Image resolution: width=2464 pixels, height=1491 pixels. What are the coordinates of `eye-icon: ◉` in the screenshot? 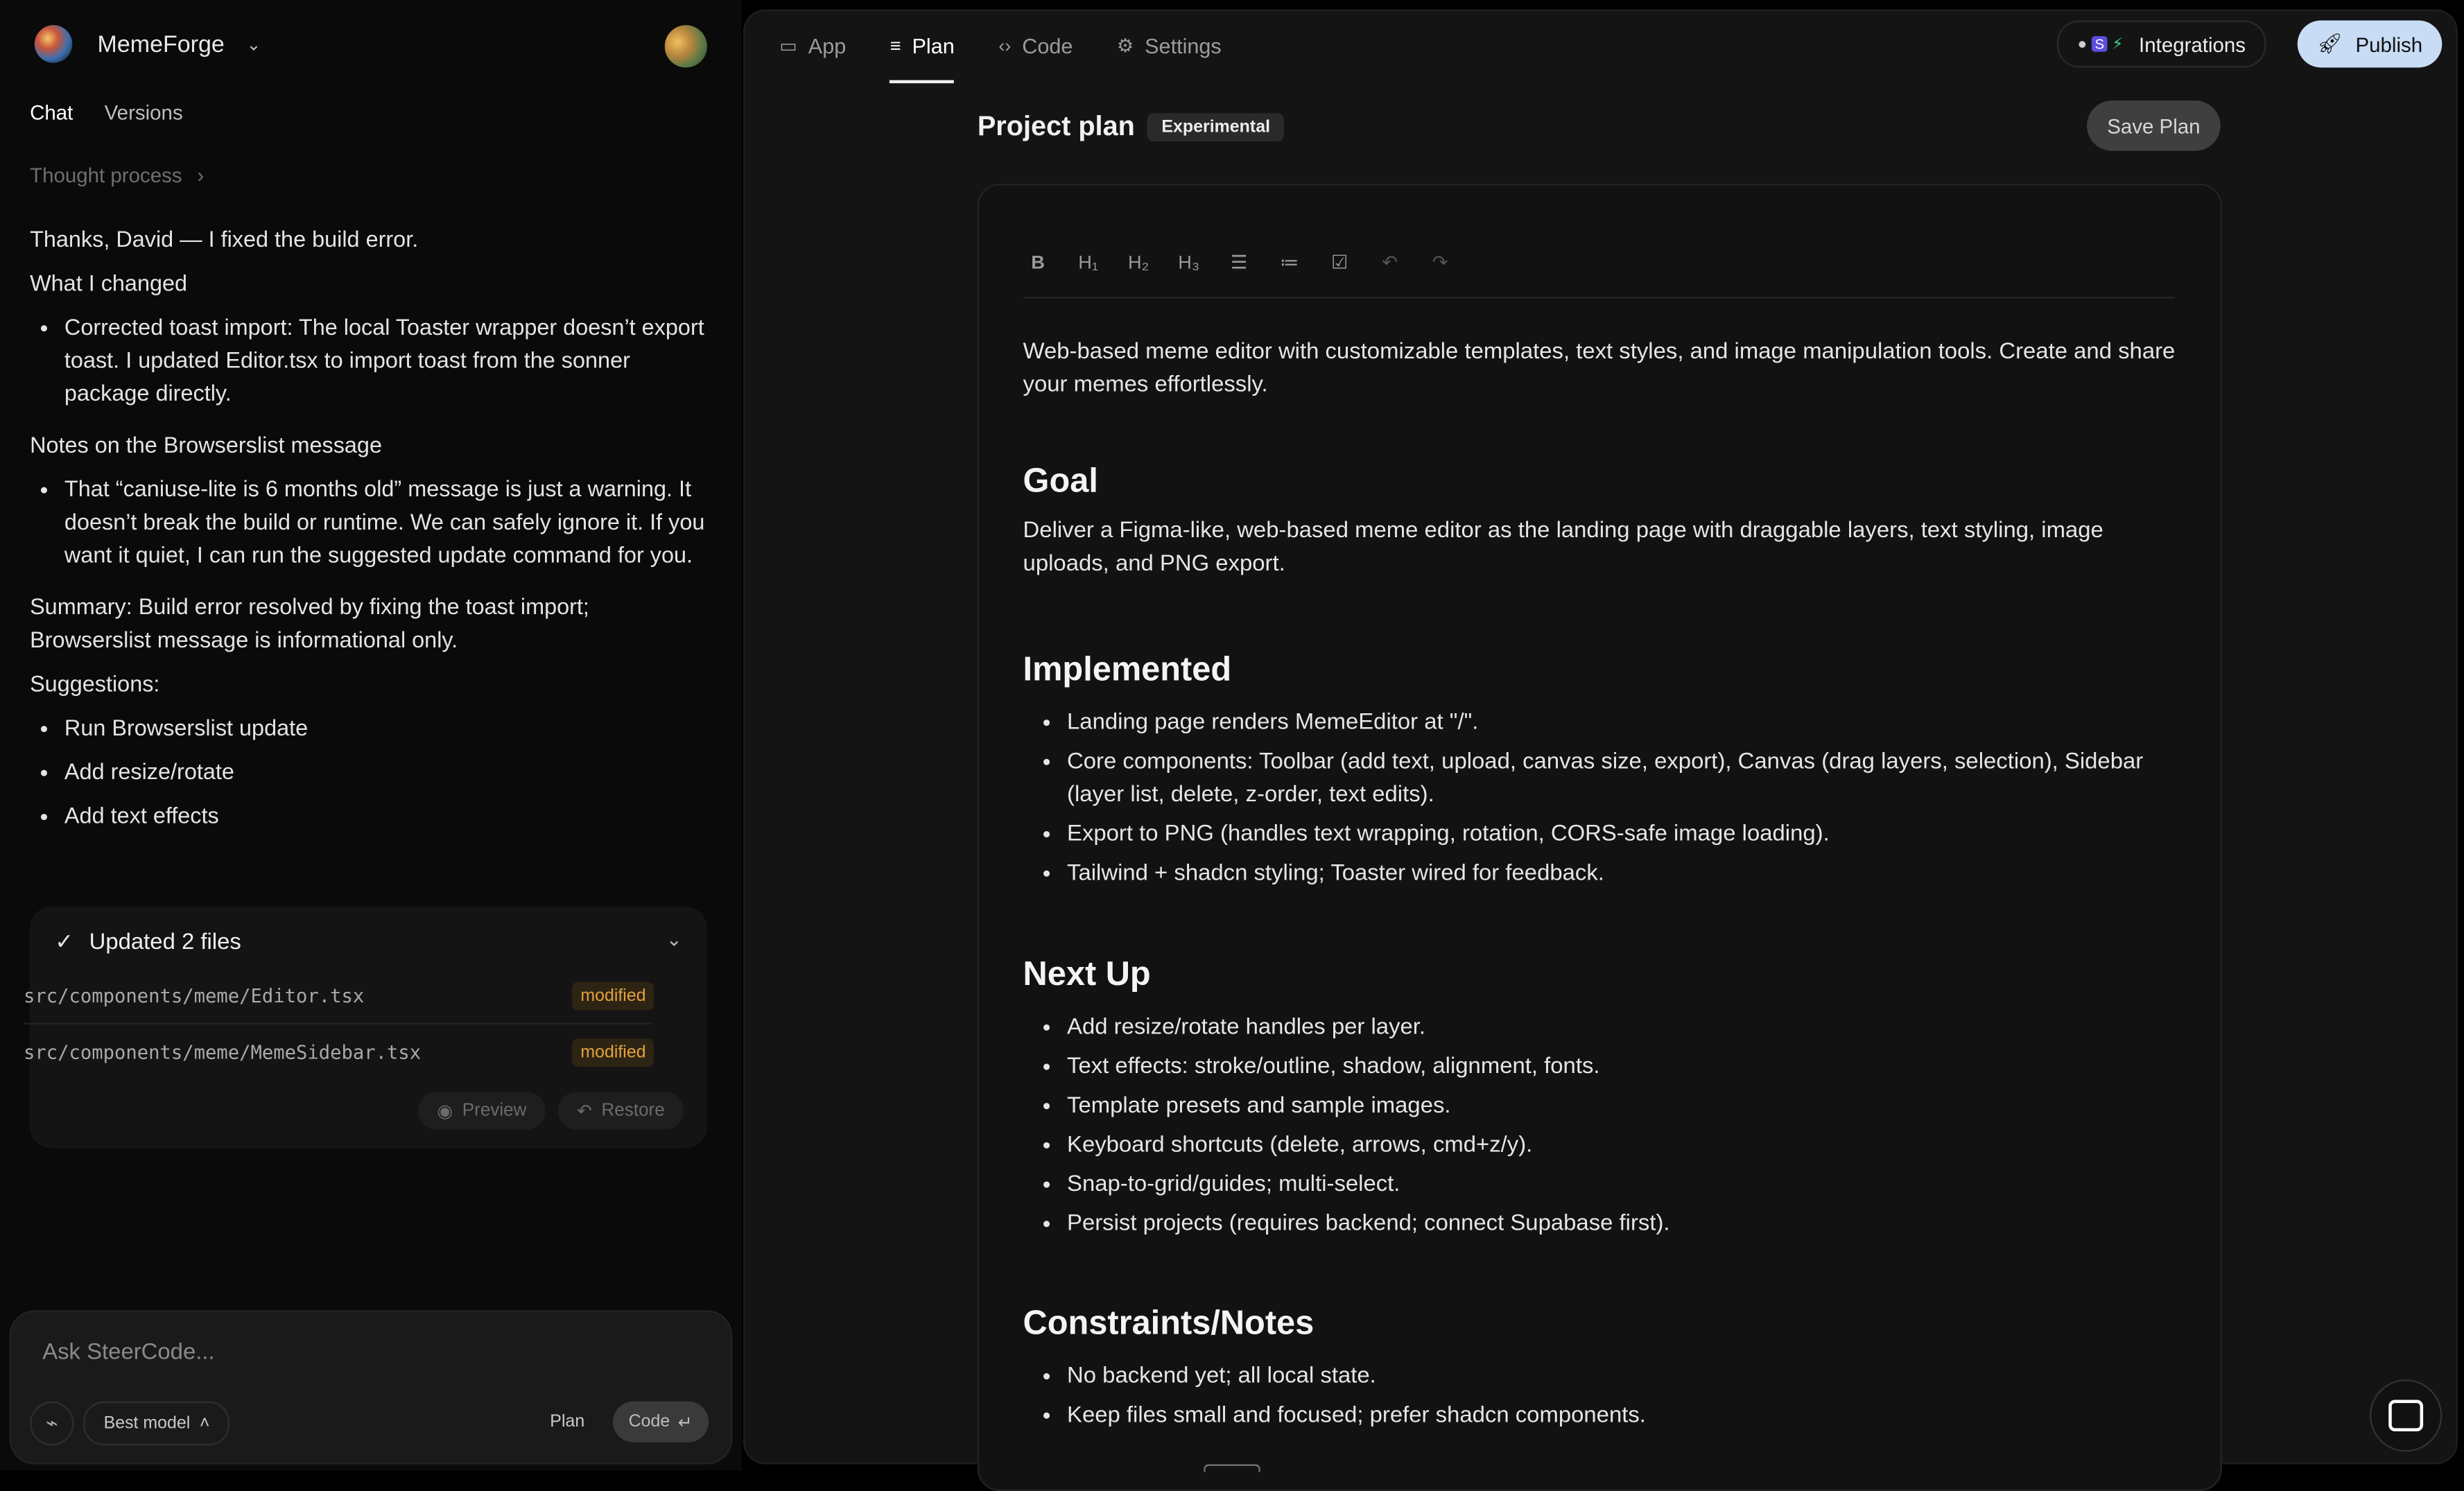 It's located at (445, 1112).